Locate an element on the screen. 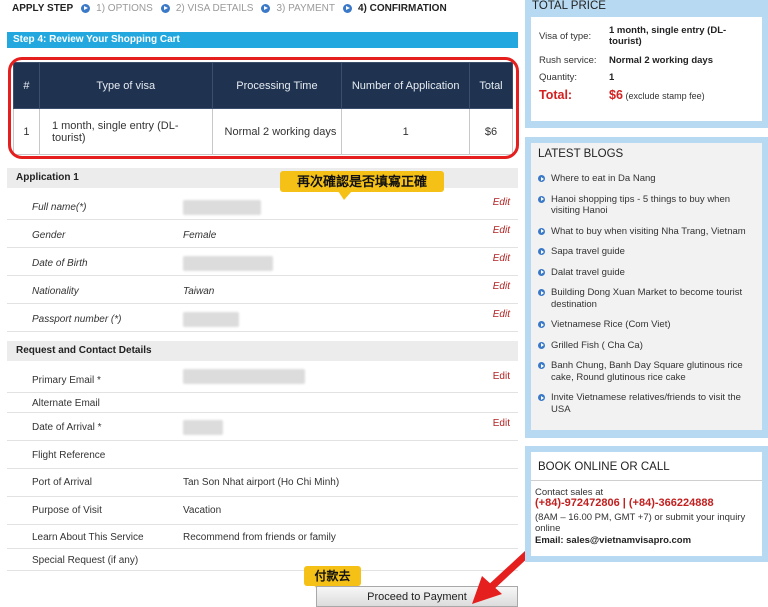 The width and height of the screenshot is (768, 607). sales-phones: (+84)-972472806 | (+84)-366224888 is located at coordinates (645, 503).